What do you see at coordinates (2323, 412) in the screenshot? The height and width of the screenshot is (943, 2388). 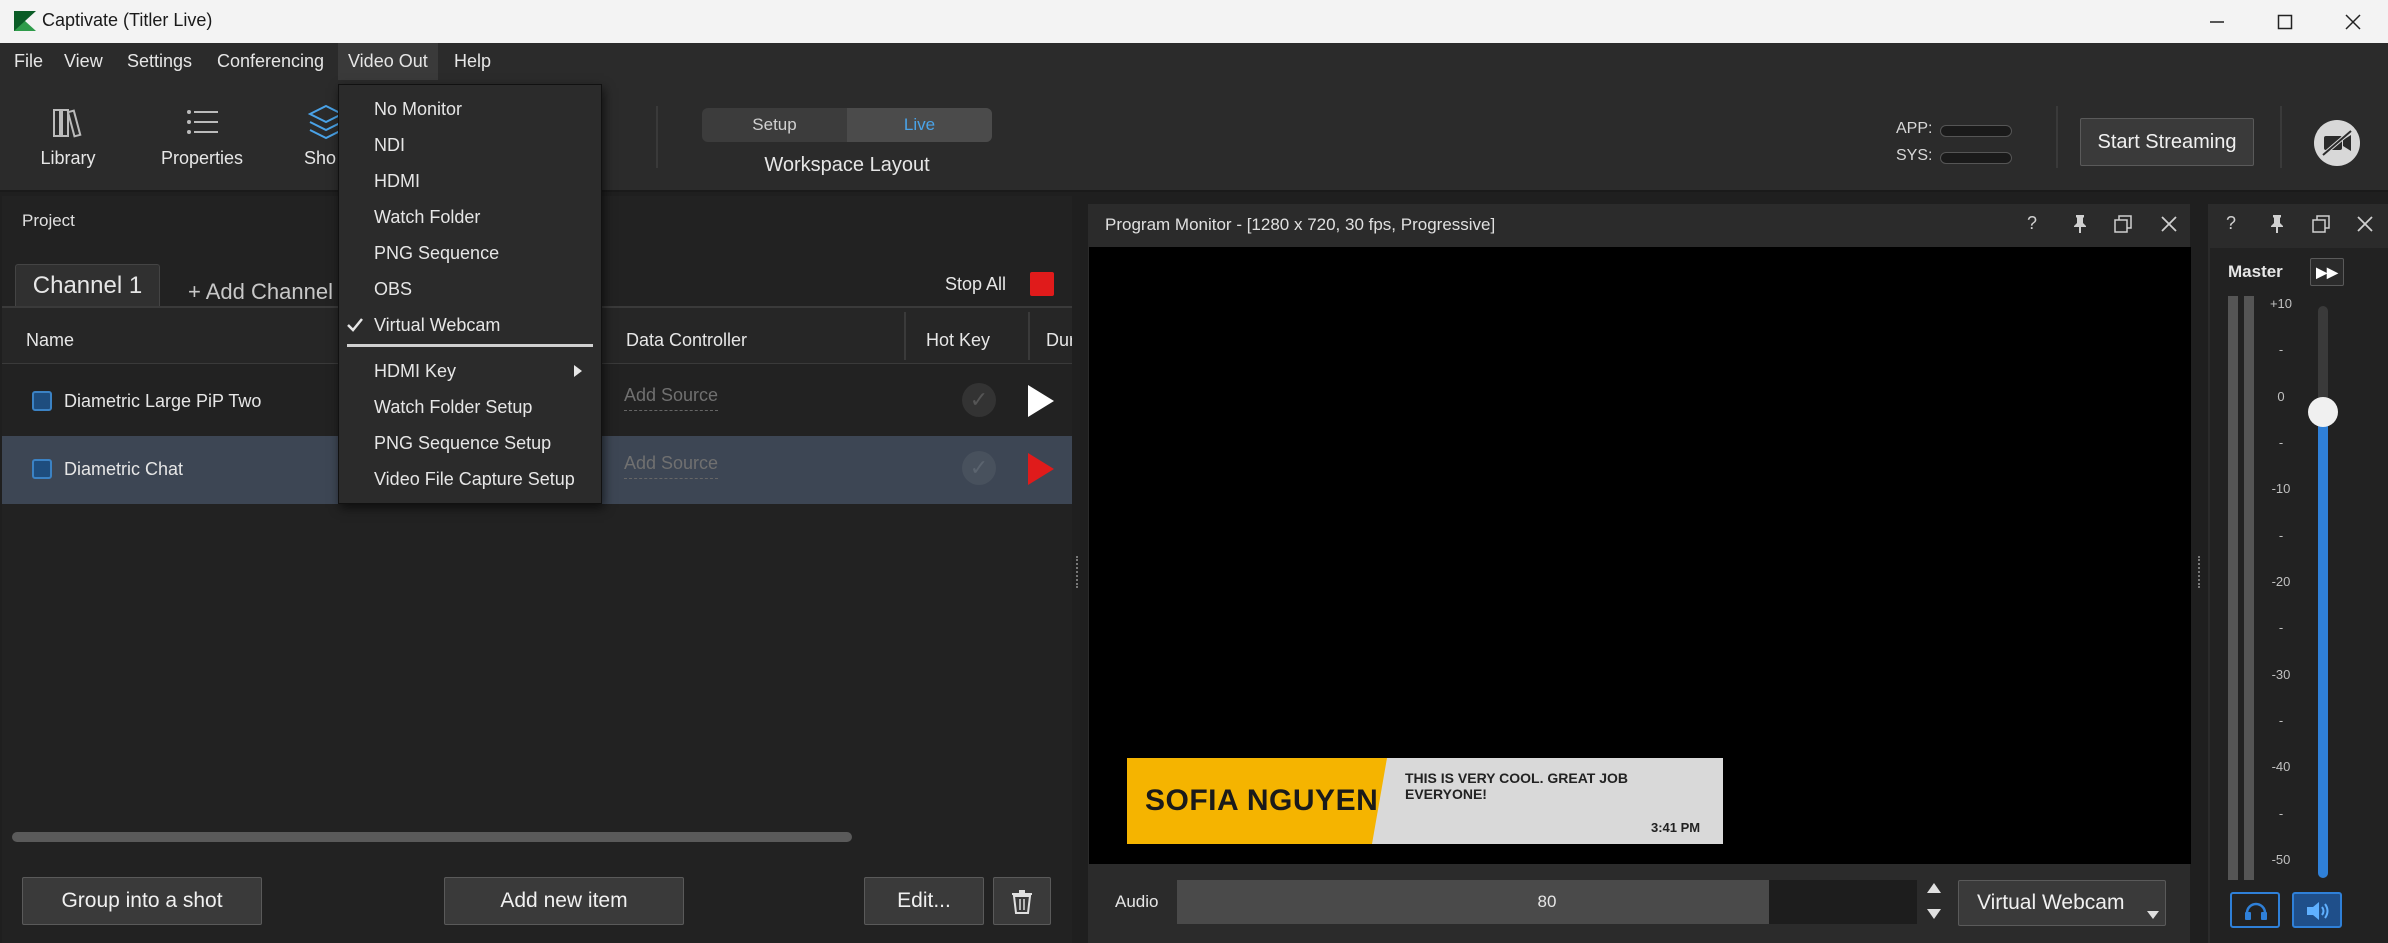 I see `master-fader-thumb` at bounding box center [2323, 412].